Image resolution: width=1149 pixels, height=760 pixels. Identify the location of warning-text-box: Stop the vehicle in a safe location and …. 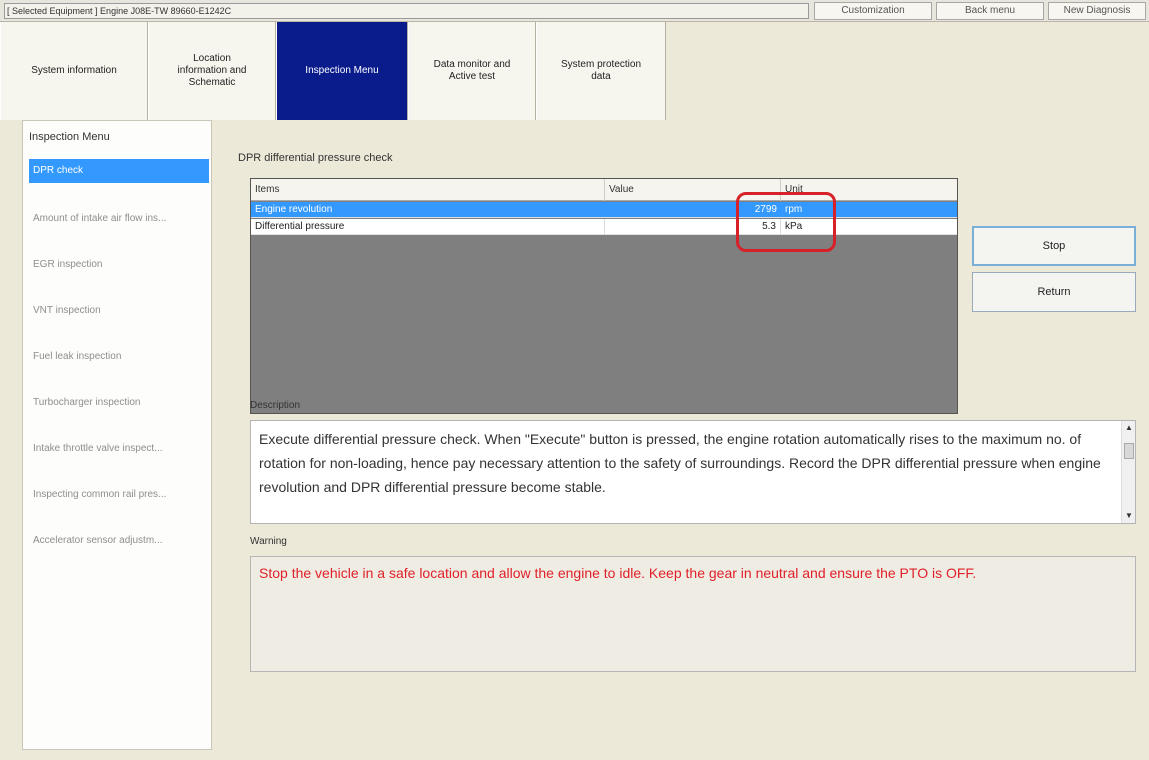
(693, 614).